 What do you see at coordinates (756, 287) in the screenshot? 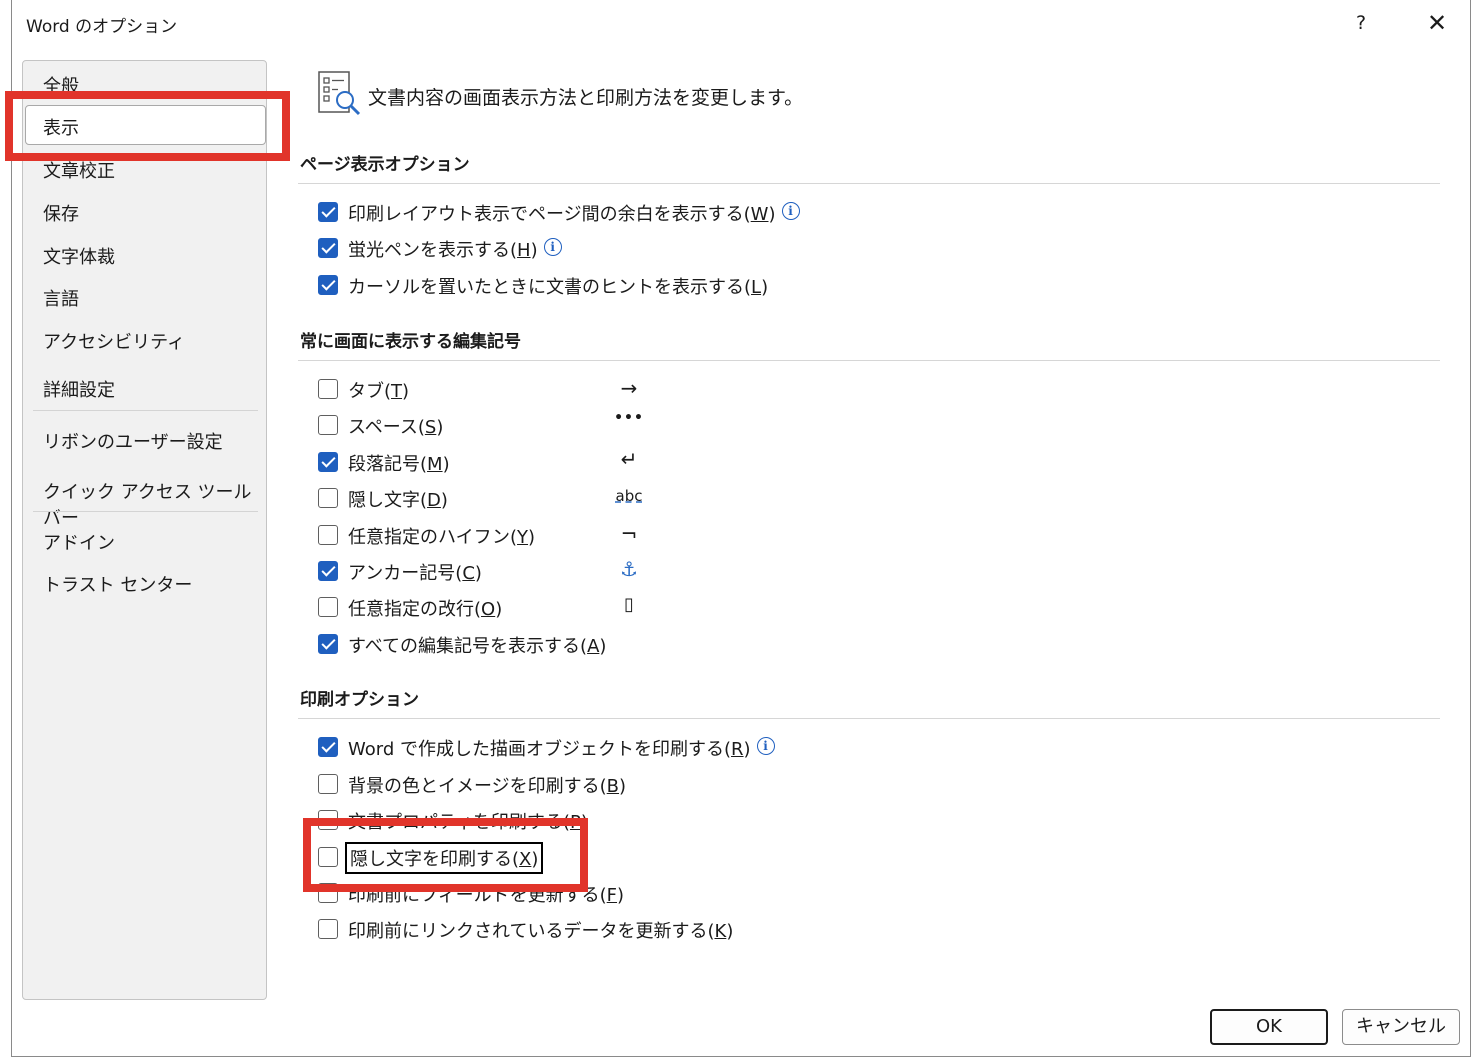
I see `access-key: L` at bounding box center [756, 287].